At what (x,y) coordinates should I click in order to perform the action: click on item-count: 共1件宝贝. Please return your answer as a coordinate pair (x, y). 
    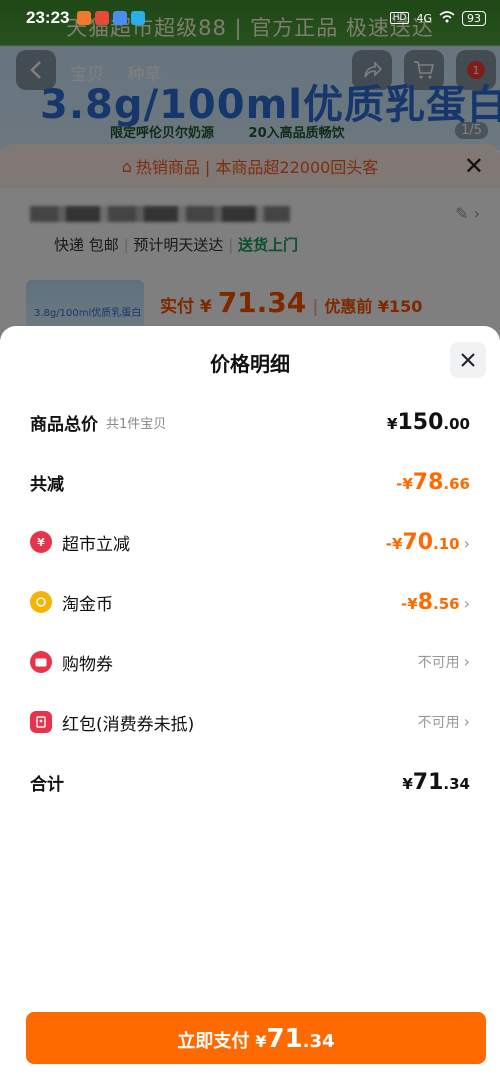
    Looking at the image, I should click on (136, 424).